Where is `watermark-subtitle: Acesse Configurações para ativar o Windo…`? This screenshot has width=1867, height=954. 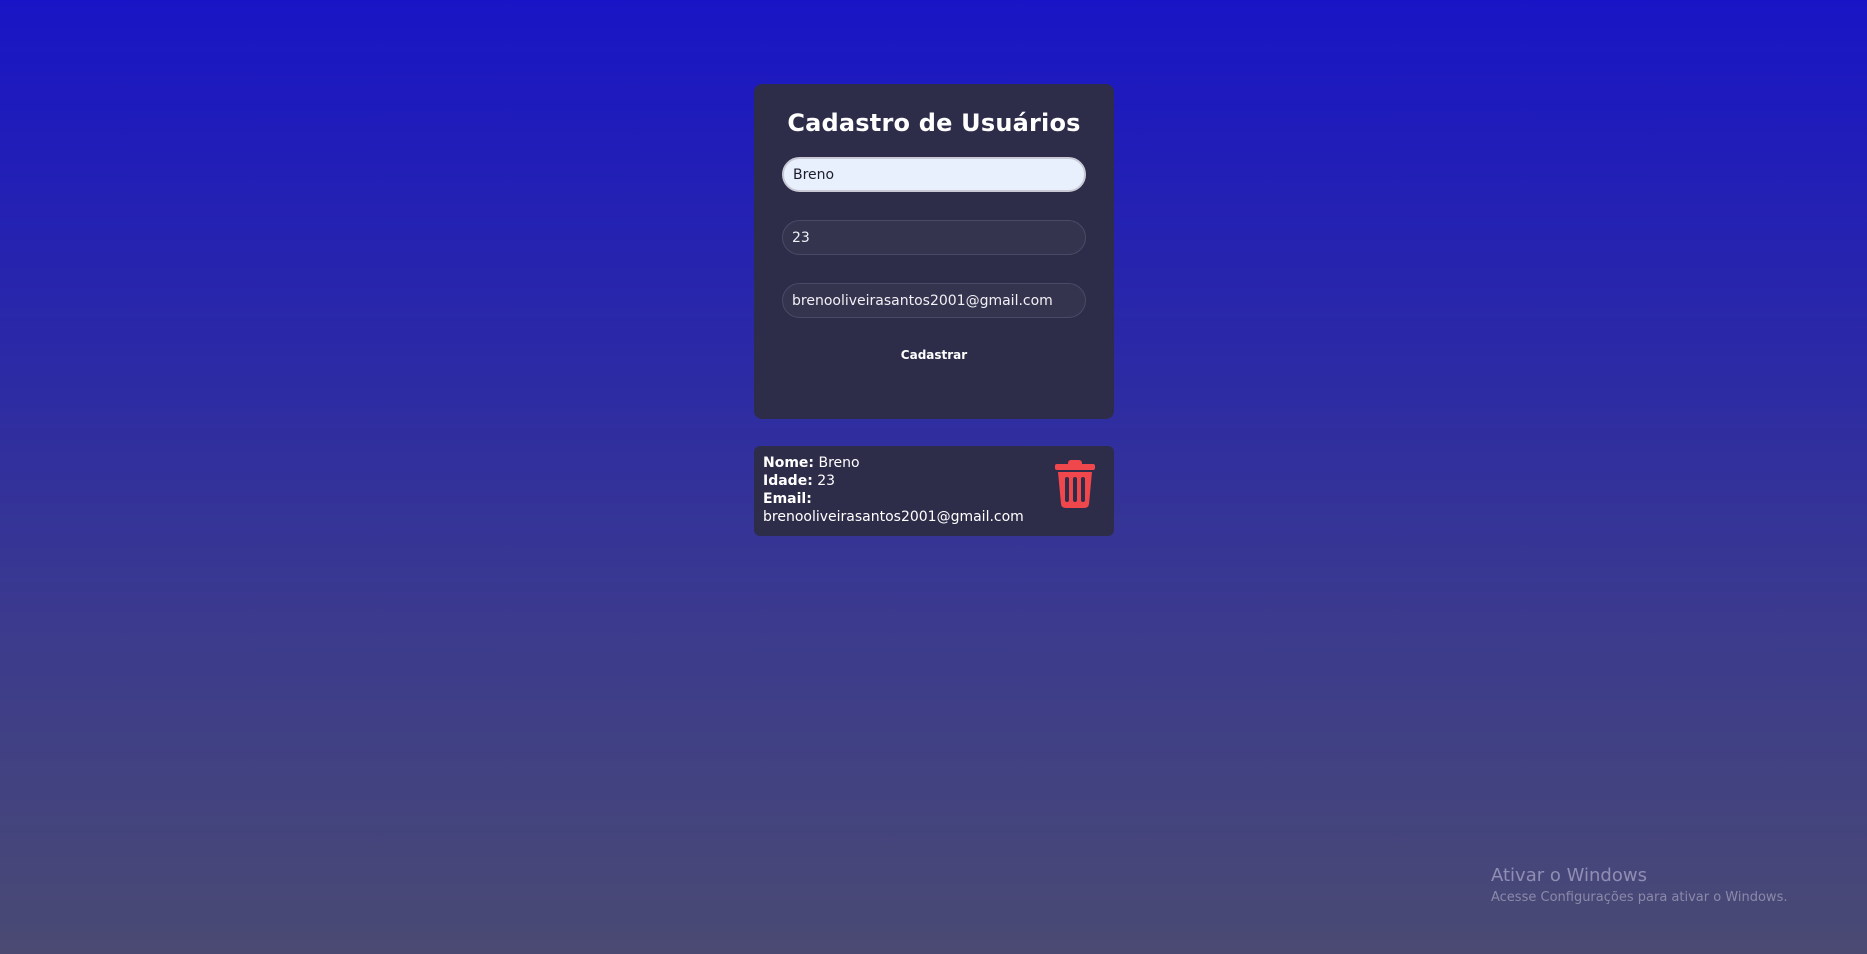
watermark-subtitle: Acesse Configurações para ativar o Windo… is located at coordinates (1639, 897).